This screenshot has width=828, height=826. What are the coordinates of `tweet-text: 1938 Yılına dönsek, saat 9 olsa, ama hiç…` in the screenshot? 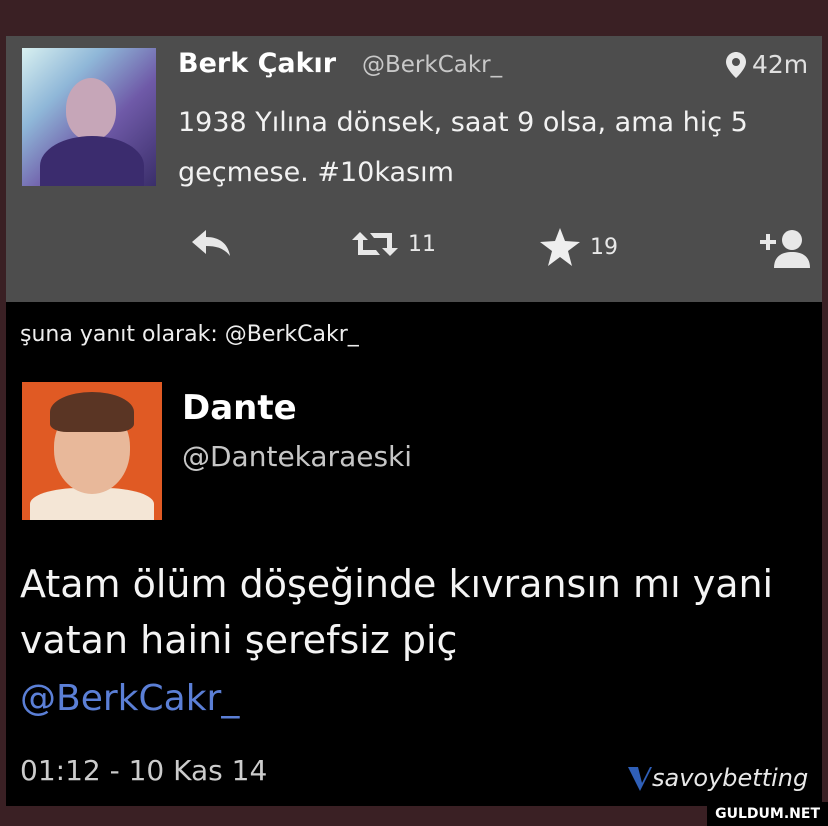 It's located at (463, 147).